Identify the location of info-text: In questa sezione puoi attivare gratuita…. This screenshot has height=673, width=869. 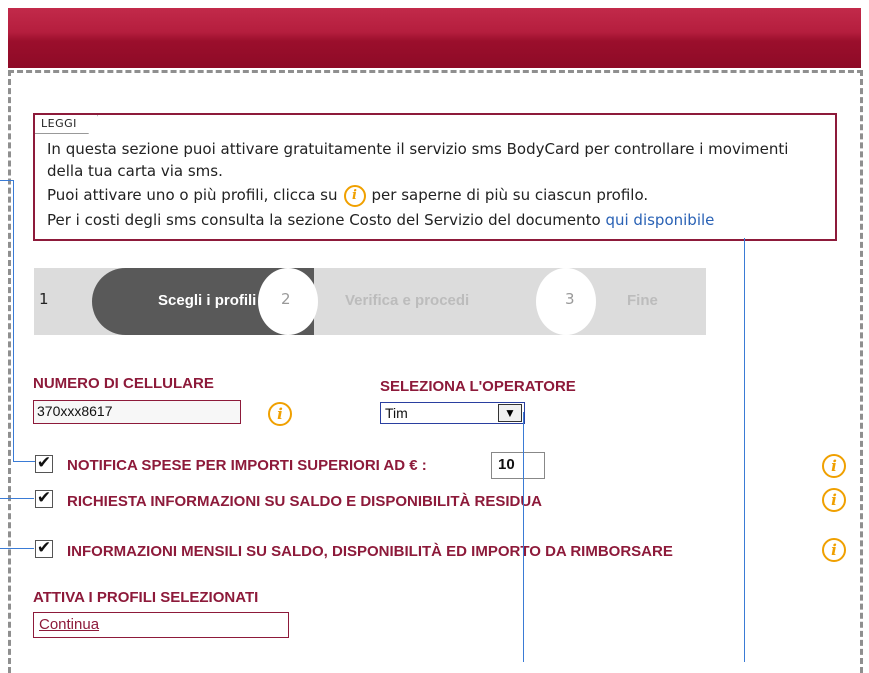
(437, 184).